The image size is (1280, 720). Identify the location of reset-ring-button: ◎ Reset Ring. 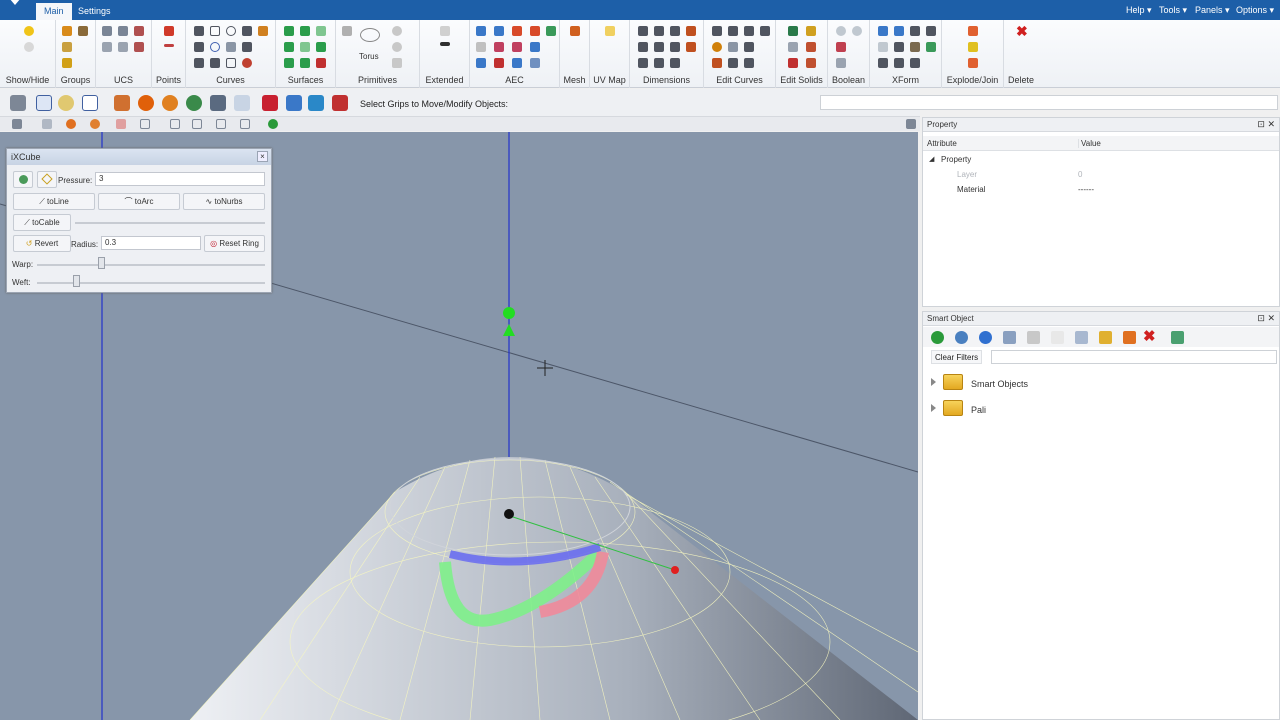
(234, 243).